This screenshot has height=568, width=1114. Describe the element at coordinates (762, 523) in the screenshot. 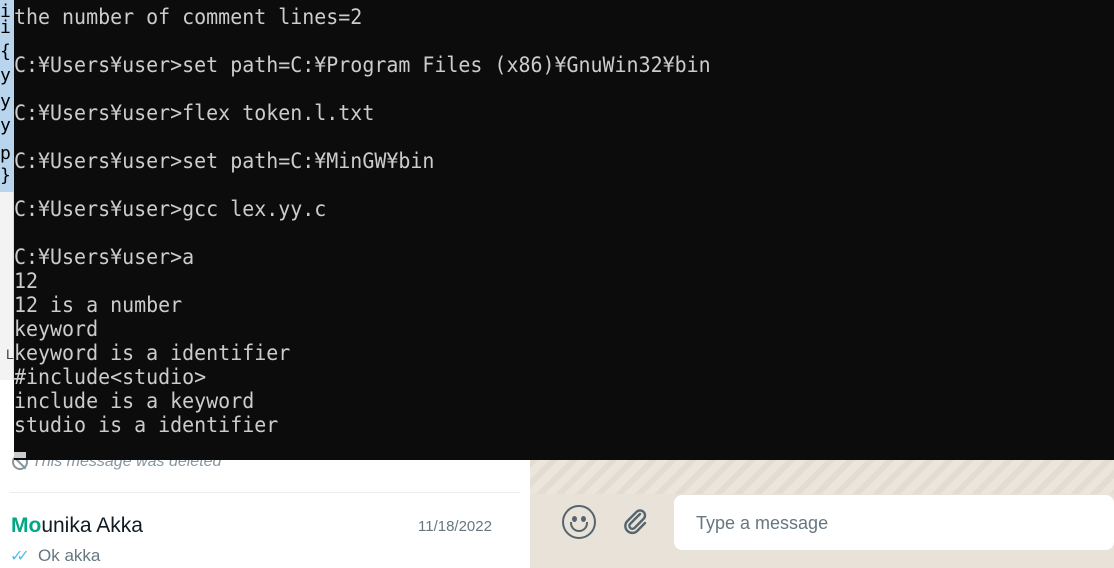

I see `message-input-placeholder: Type a message` at that location.